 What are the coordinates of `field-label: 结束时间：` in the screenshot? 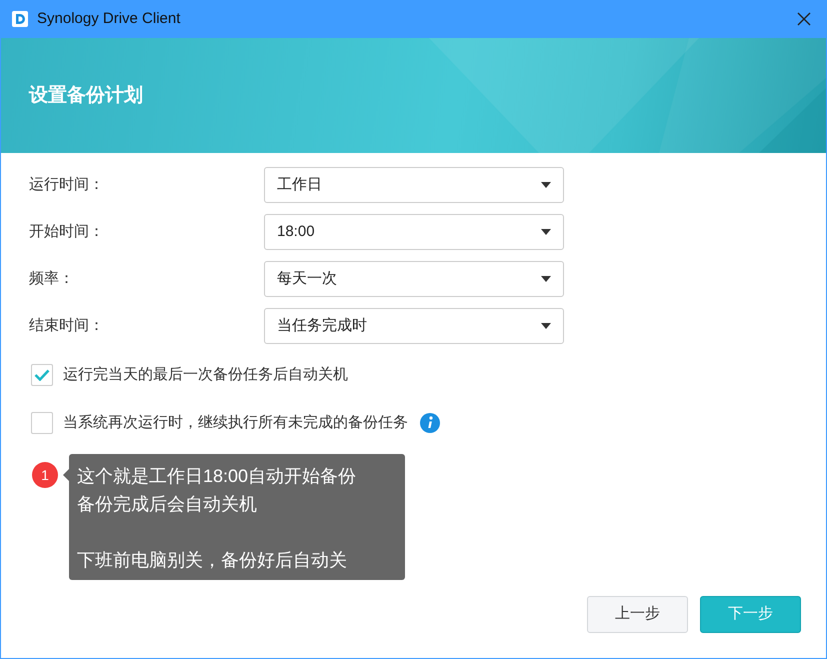 It's located at (67, 326).